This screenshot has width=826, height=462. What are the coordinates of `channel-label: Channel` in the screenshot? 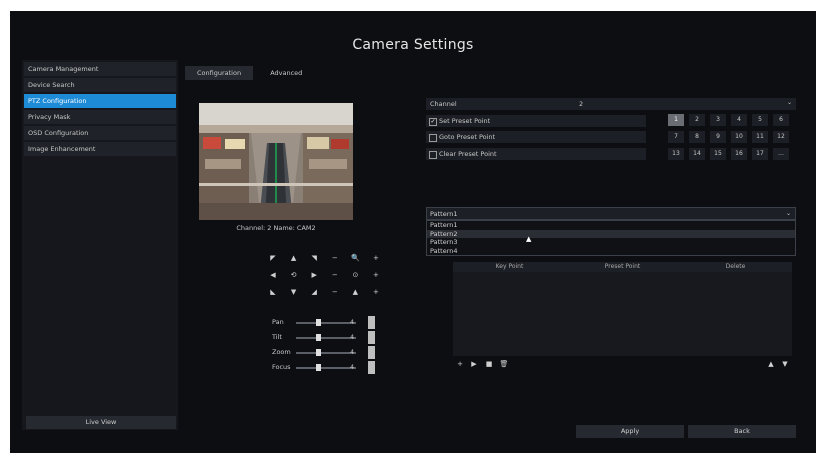 It's located at (443, 104).